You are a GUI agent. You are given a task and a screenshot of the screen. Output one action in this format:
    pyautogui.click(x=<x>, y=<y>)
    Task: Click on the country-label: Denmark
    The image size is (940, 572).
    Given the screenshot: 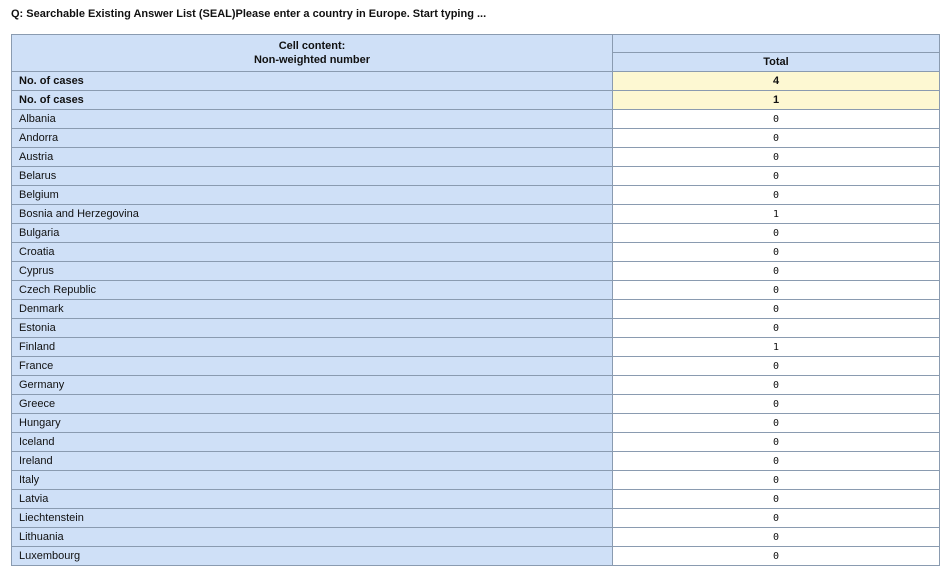 What is the action you would take?
    pyautogui.click(x=312, y=309)
    